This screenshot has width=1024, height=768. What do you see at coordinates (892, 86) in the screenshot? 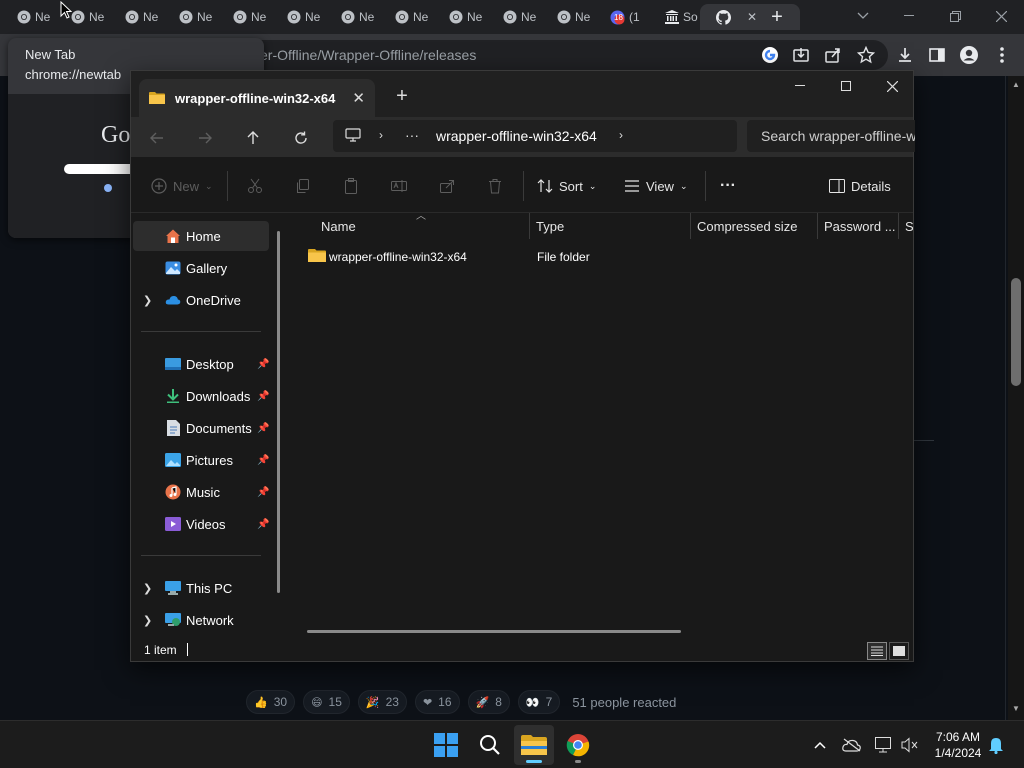
I see `explorer-close-button` at bounding box center [892, 86].